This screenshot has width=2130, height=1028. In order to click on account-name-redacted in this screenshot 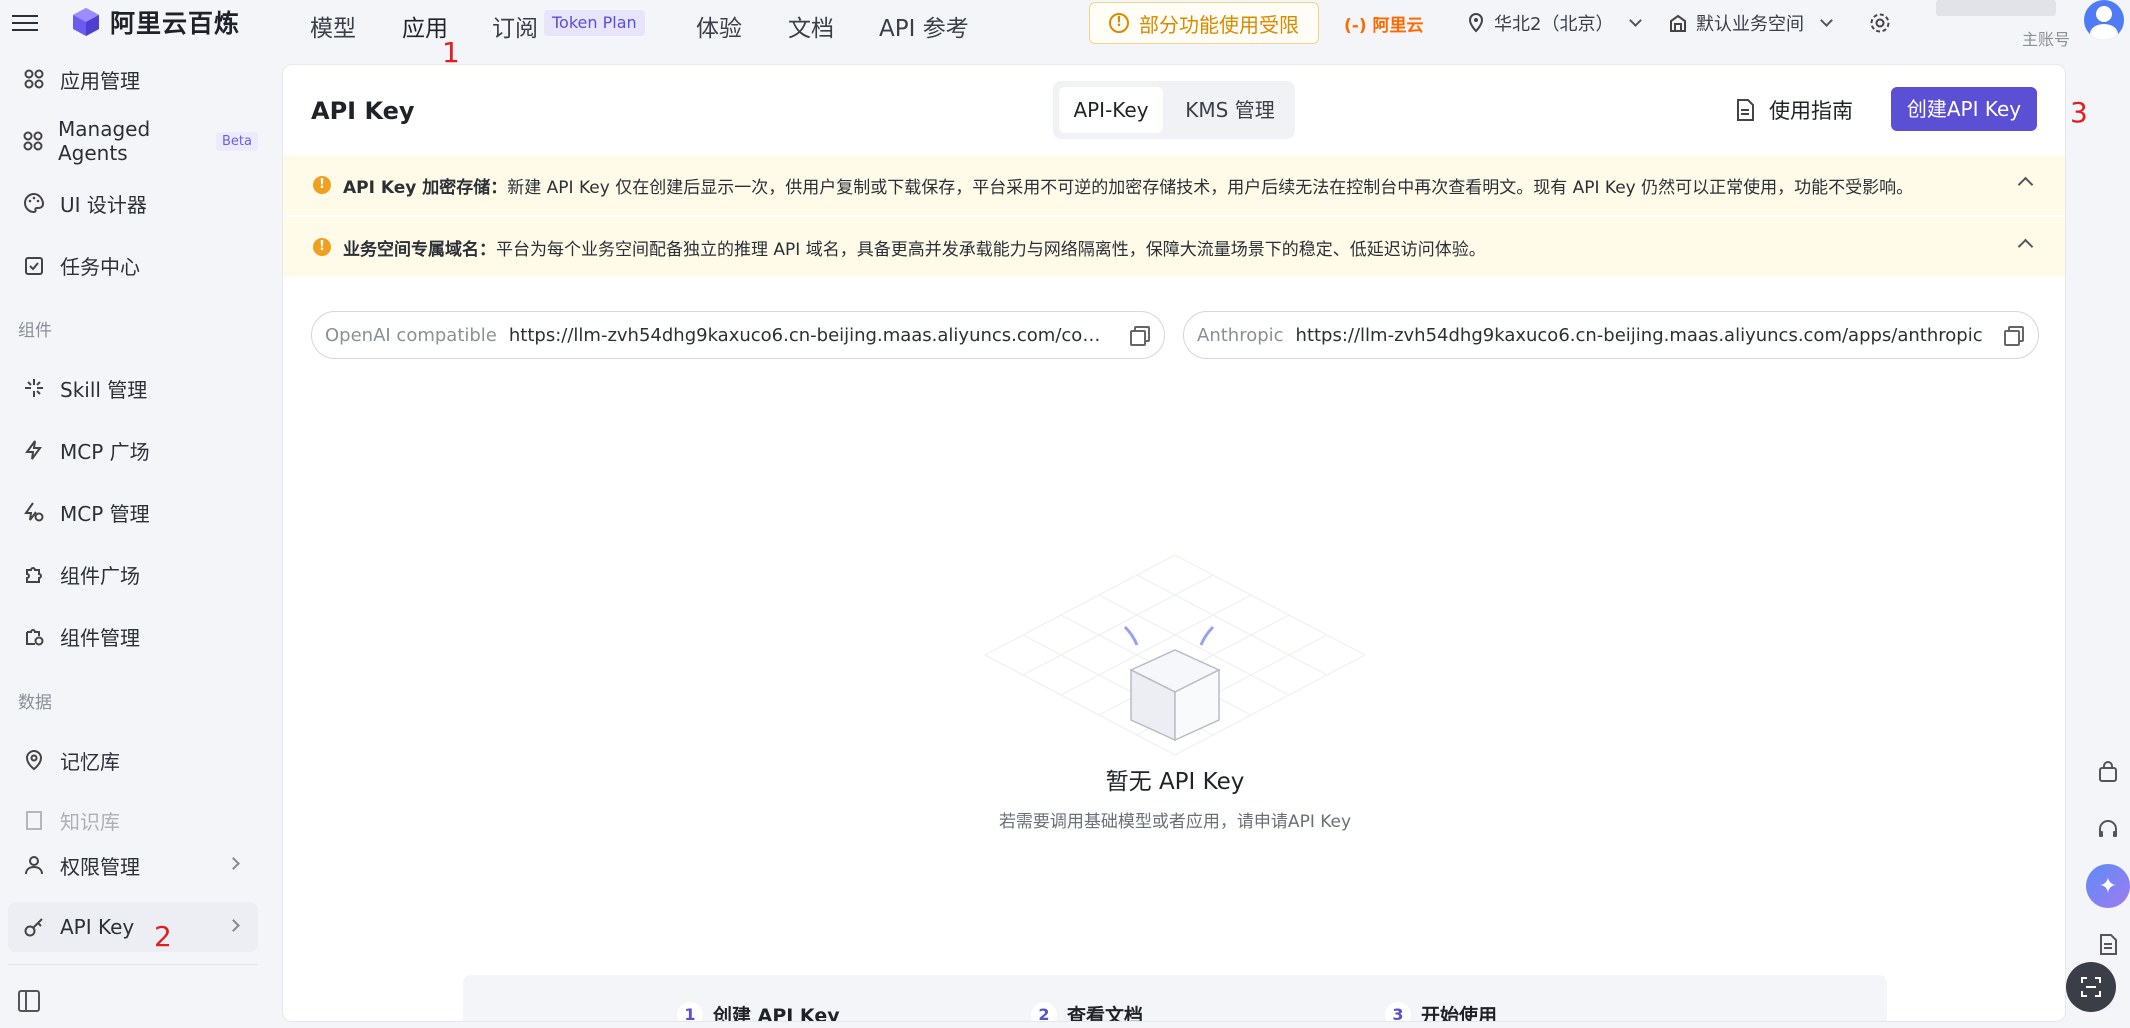, I will do `click(1996, 8)`.